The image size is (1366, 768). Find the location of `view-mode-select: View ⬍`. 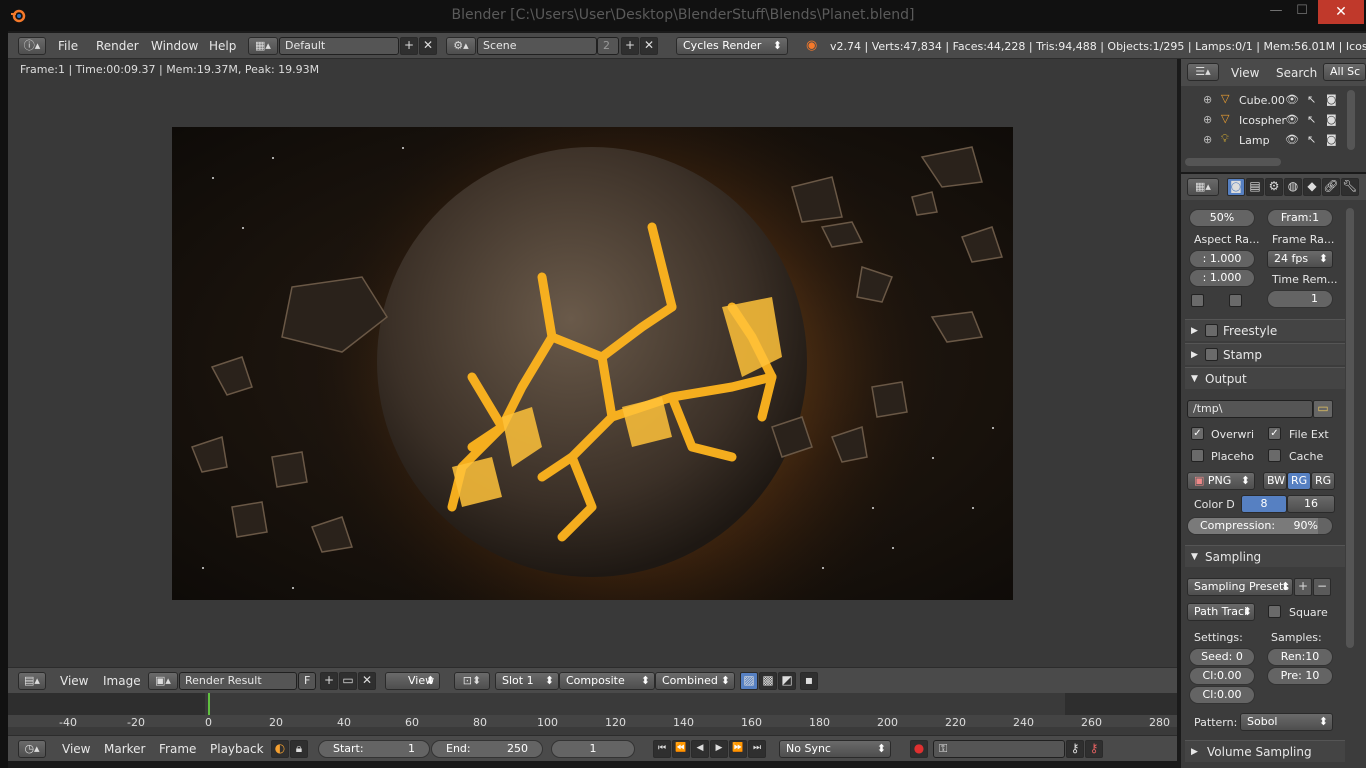

view-mode-select: View ⬍ is located at coordinates (412, 681).